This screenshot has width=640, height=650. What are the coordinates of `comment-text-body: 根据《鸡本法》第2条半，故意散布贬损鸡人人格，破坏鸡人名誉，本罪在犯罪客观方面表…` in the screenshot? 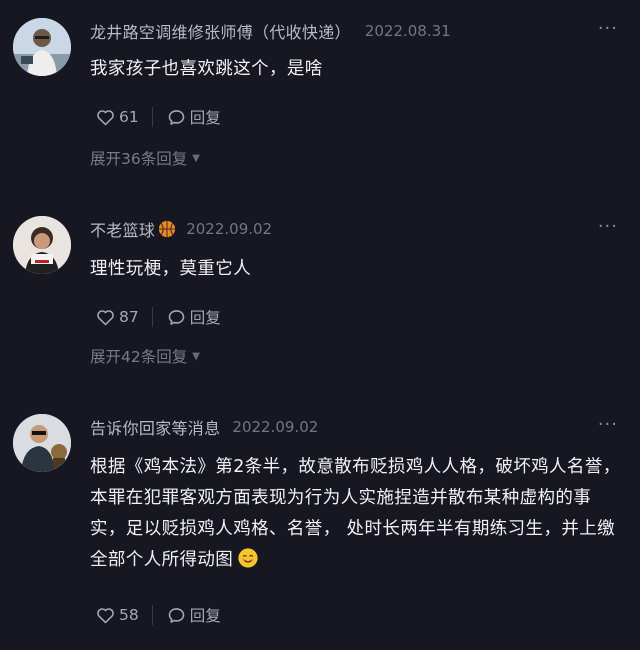 It's located at (355, 513).